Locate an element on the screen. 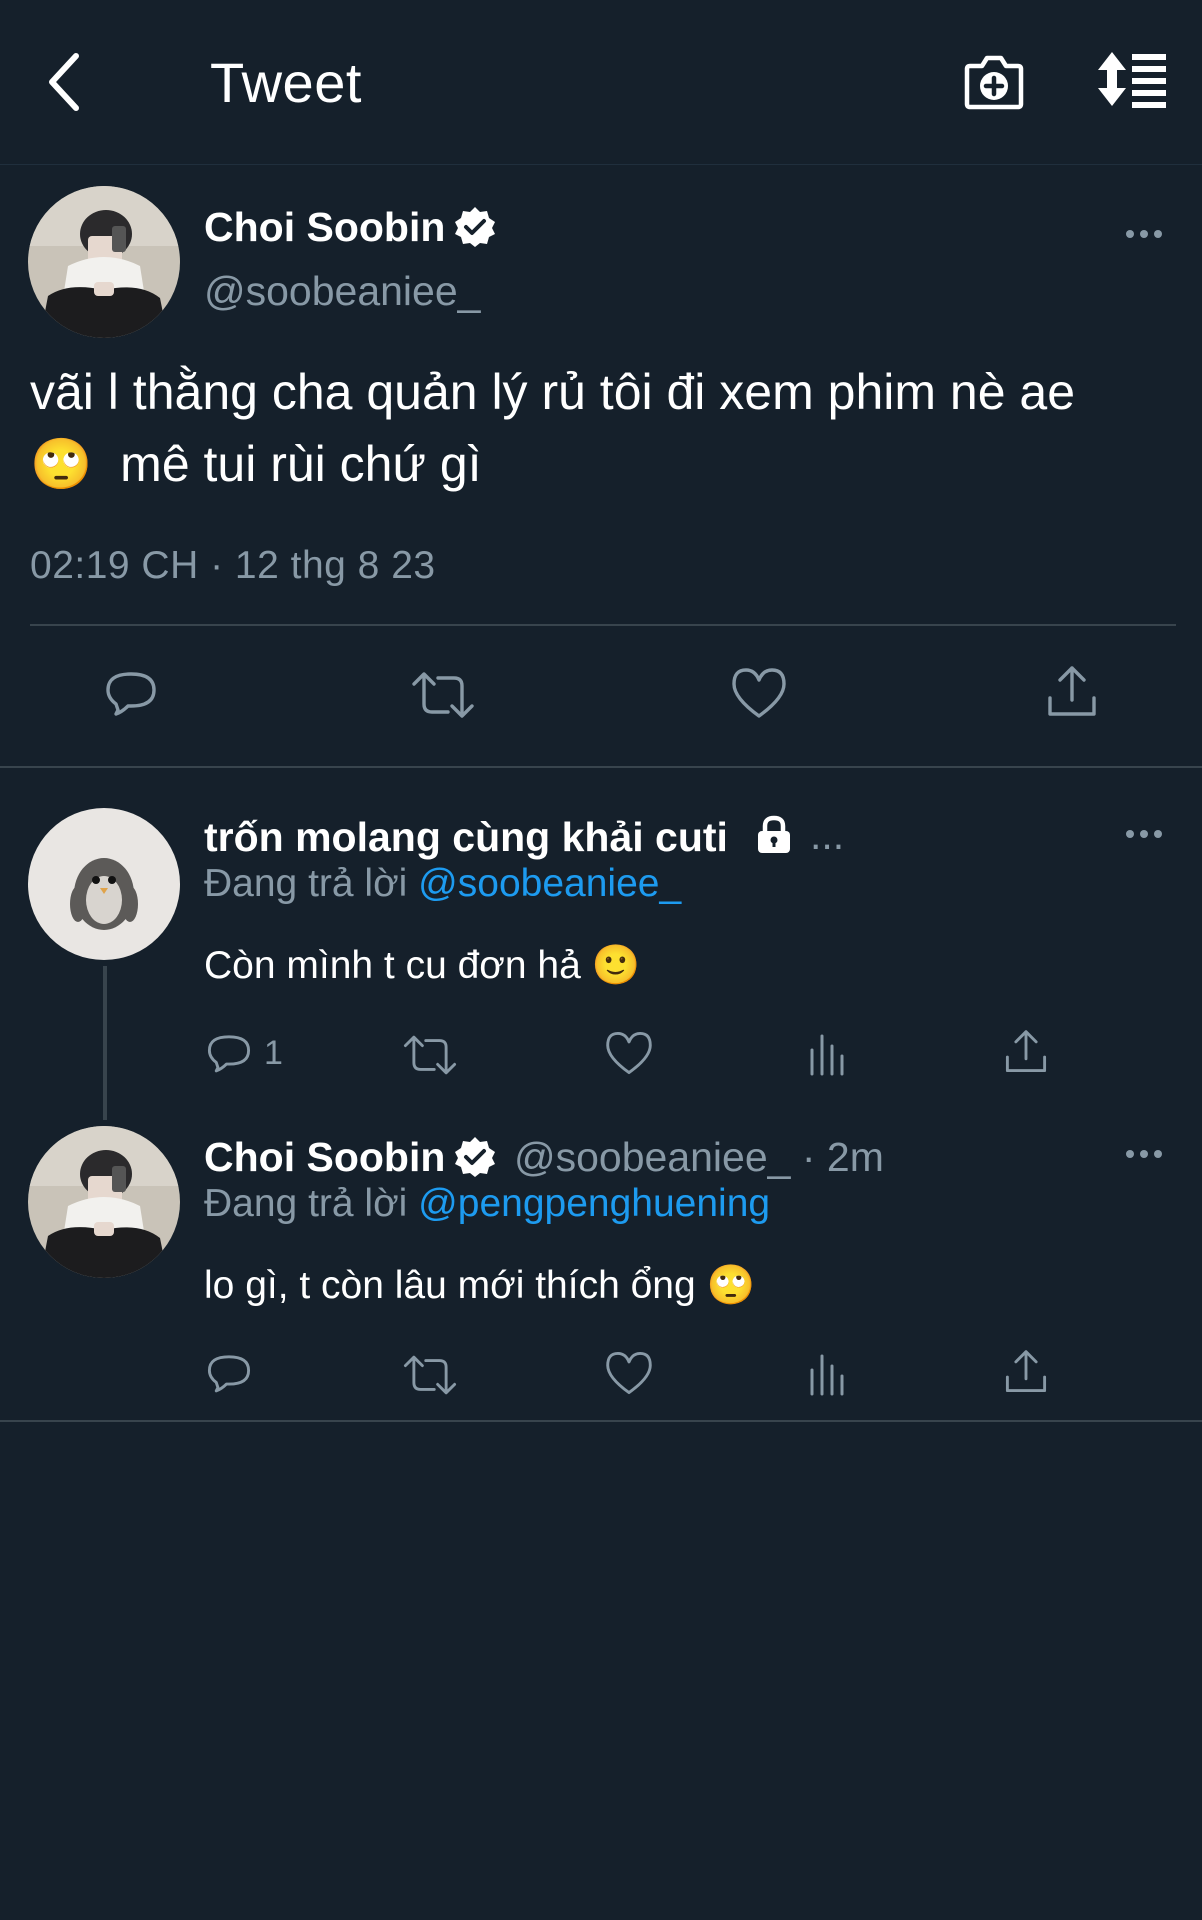 This screenshot has width=1202, height=1920. replying-to: Đang trả lời @pengpenghuening is located at coordinates (487, 1204).